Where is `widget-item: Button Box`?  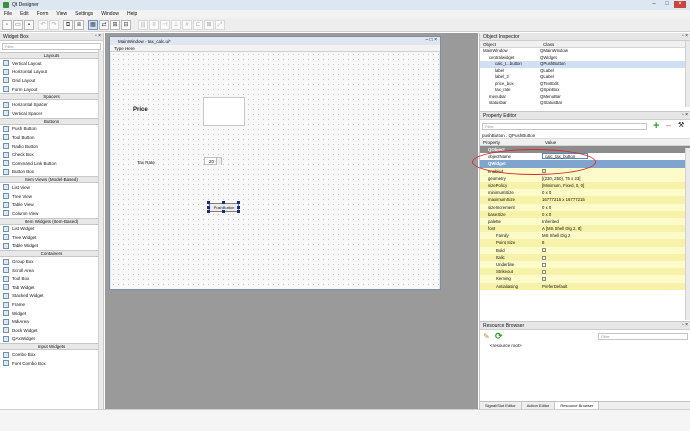 widget-item: Button Box is located at coordinates (51, 172).